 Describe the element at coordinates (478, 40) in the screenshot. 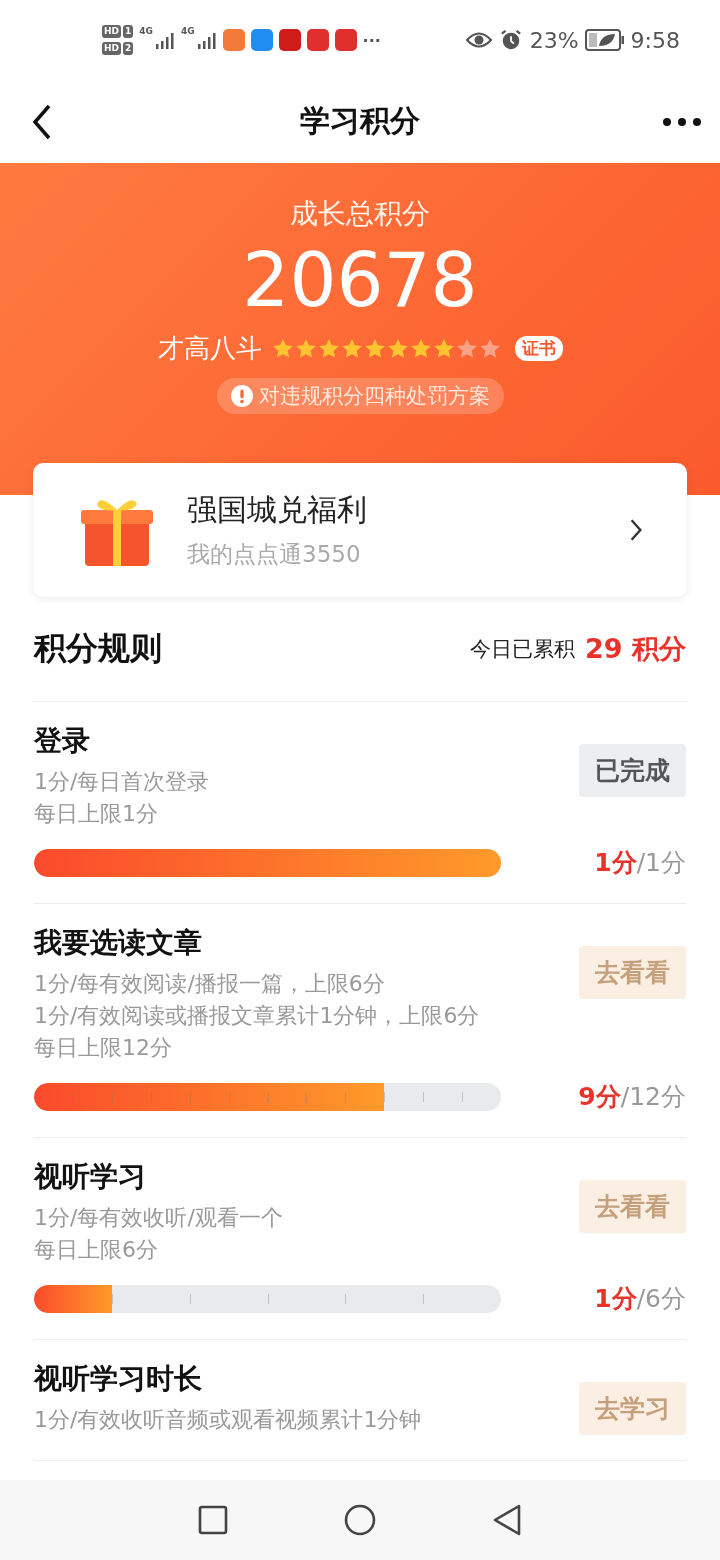

I see `eye-icon` at that location.